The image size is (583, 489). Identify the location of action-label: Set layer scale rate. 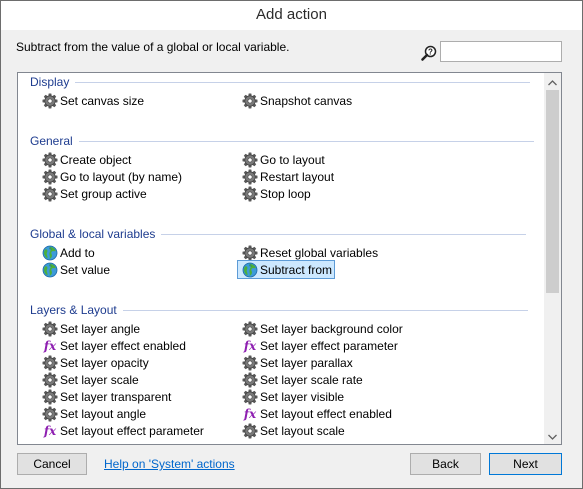
(311, 379).